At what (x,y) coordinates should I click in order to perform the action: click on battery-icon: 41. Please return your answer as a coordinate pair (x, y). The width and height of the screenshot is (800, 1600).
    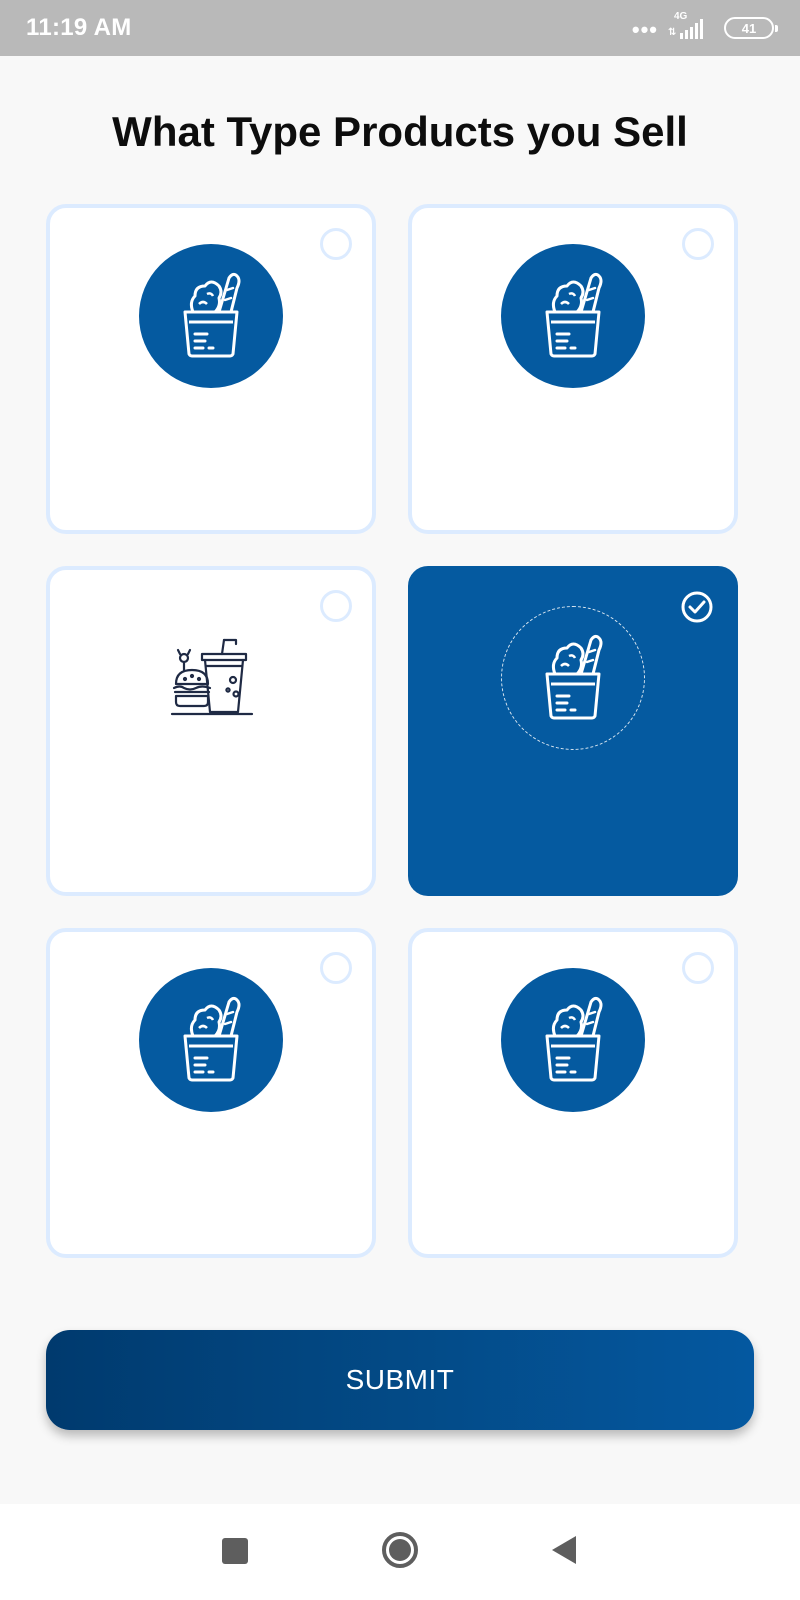
    Looking at the image, I should click on (751, 28).